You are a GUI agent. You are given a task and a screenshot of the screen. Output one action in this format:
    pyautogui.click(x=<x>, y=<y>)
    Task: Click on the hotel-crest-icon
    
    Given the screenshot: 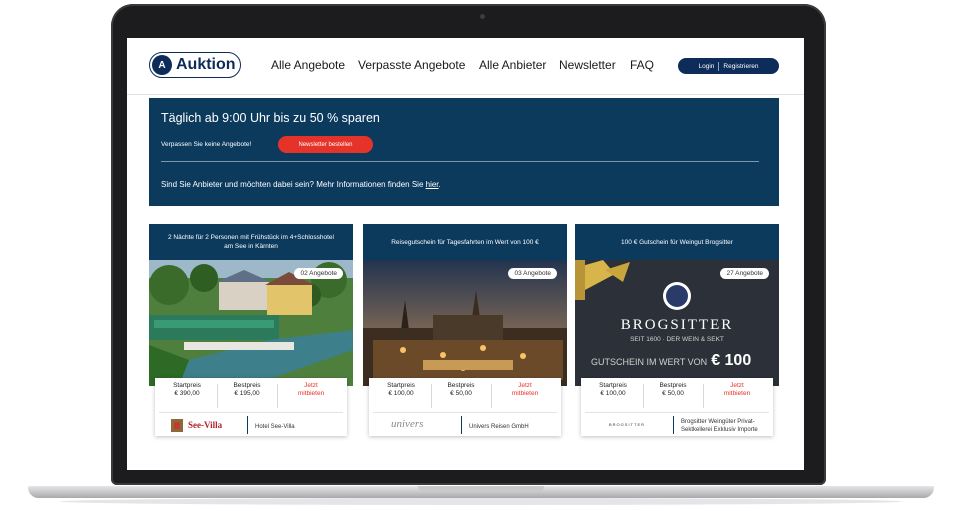 What is the action you would take?
    pyautogui.click(x=177, y=425)
    